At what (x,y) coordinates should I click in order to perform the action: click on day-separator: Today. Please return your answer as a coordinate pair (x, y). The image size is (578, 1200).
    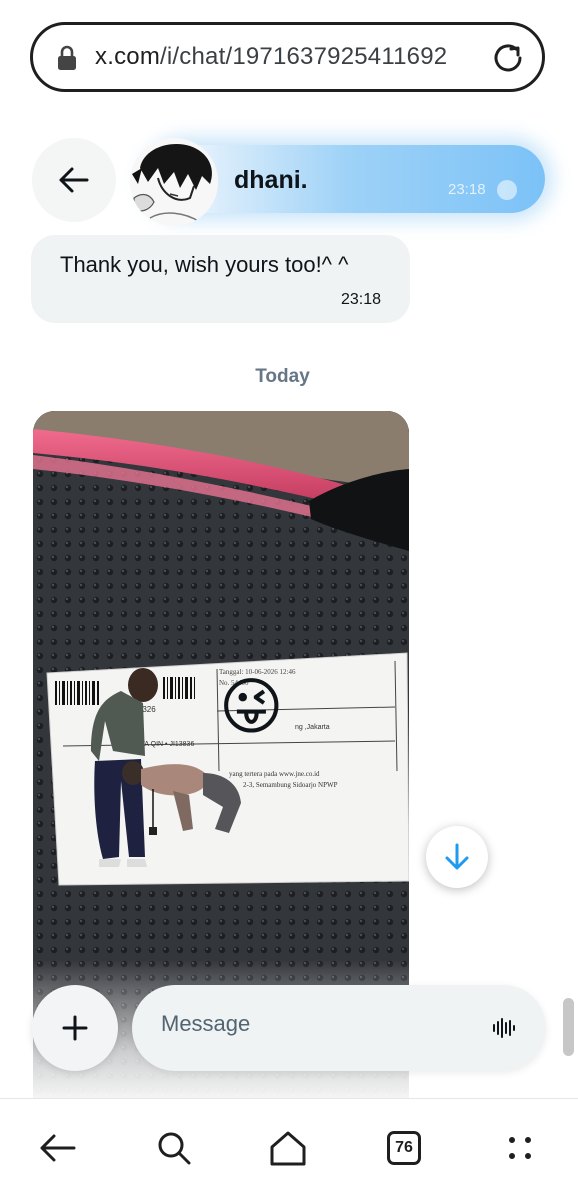
    Looking at the image, I should click on (282, 376).